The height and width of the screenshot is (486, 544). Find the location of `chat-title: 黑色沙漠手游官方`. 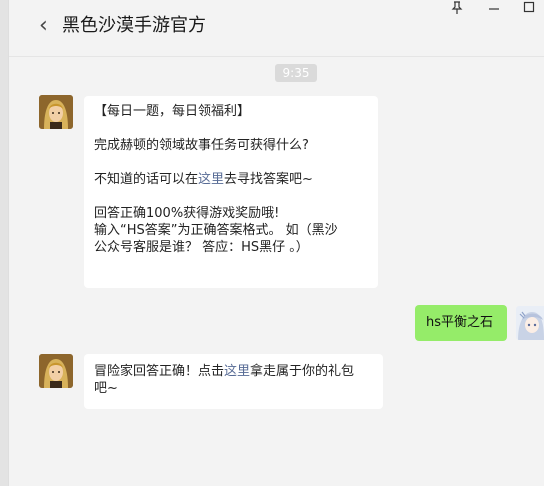

chat-title: 黑色沙漠手游官方 is located at coordinates (134, 25).